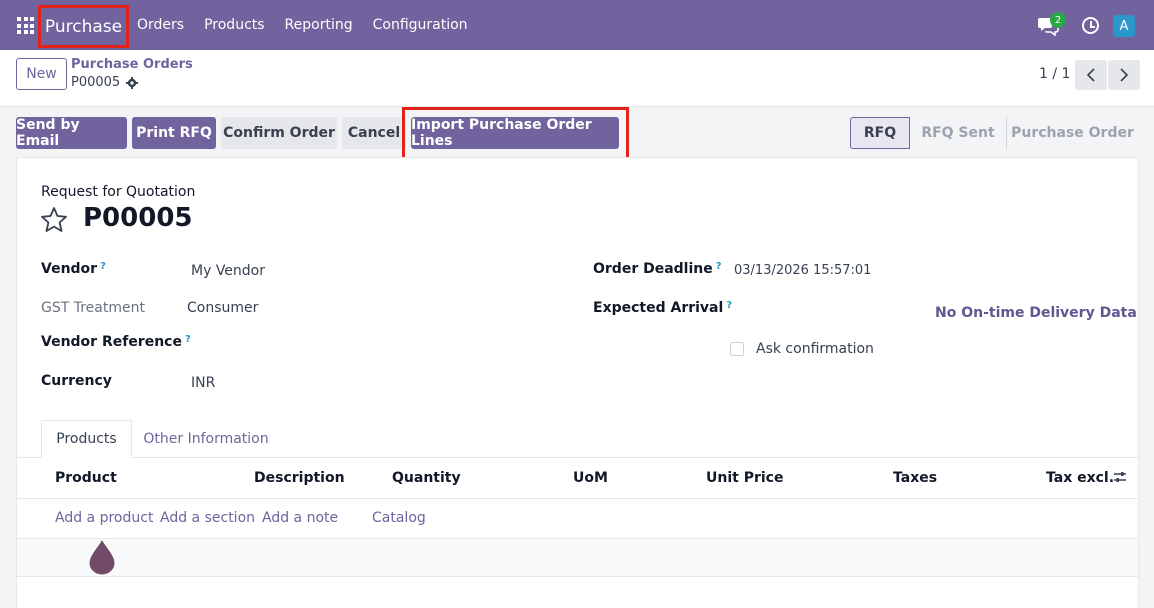  I want to click on breadcrumb-current: P00005, so click(105, 82).